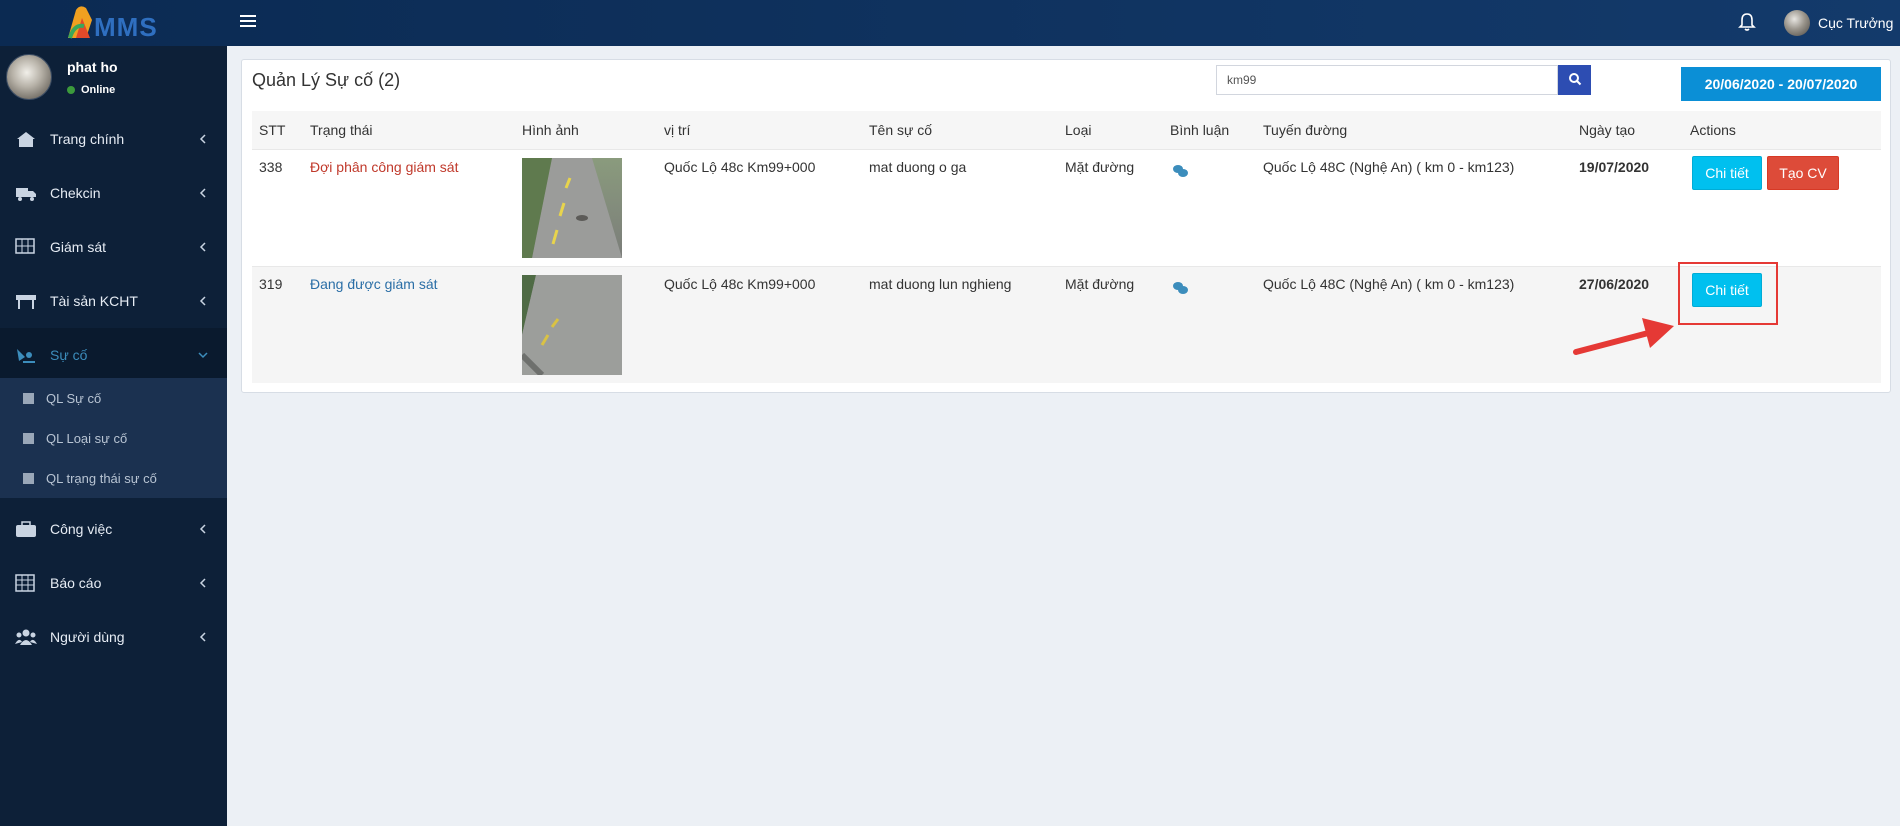 The height and width of the screenshot is (826, 1900). What do you see at coordinates (1078, 130) in the screenshot?
I see `column-header: Loại` at bounding box center [1078, 130].